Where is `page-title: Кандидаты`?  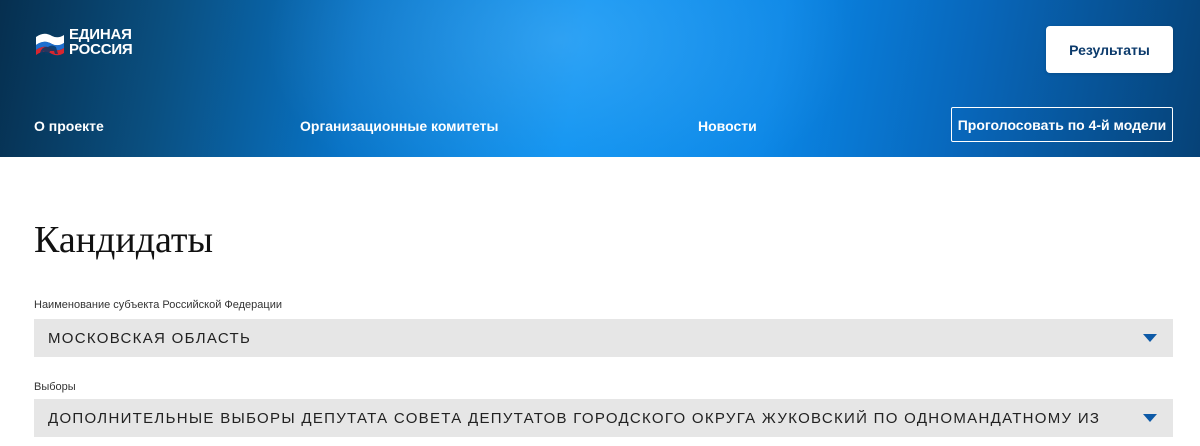
page-title: Кандидаты is located at coordinates (124, 240).